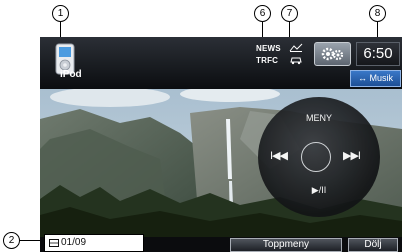 Image resolution: width=402 pixels, height=252 pixels. What do you see at coordinates (316, 157) in the screenshot?
I see `center-select-button` at bounding box center [316, 157].